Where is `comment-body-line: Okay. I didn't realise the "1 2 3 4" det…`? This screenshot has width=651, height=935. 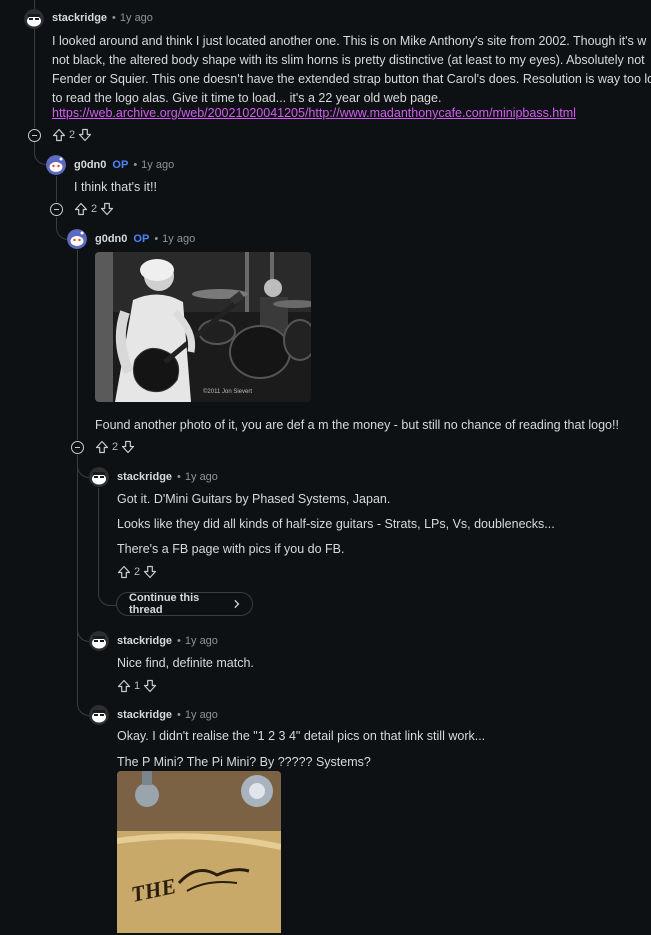 comment-body-line: Okay. I didn't realise the "1 2 3 4" det… is located at coordinates (301, 736).